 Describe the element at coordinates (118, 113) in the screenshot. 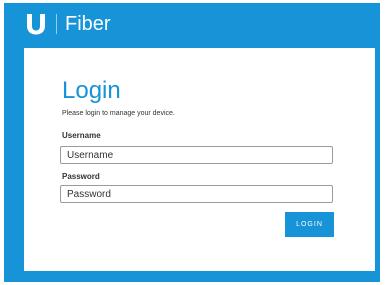

I see `login-subtitle: Please login to manage your device.` at that location.